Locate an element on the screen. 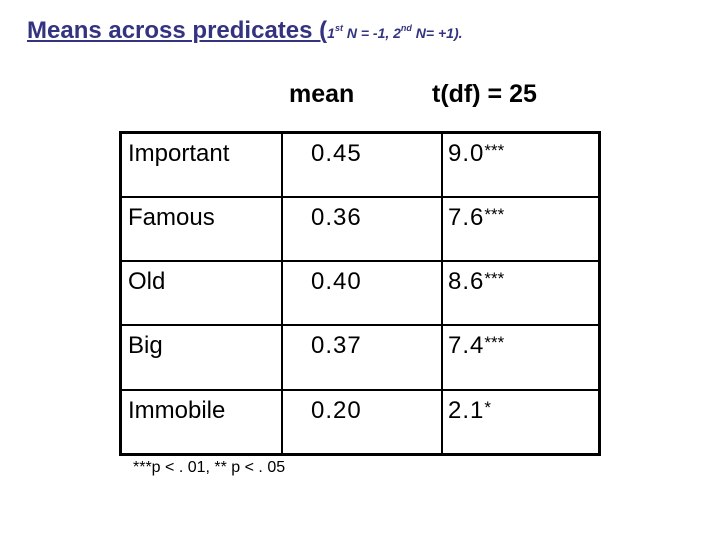 The image size is (720, 540). title-subtitle: 1st N = -1, 2nd N= +1). is located at coordinates (395, 32).